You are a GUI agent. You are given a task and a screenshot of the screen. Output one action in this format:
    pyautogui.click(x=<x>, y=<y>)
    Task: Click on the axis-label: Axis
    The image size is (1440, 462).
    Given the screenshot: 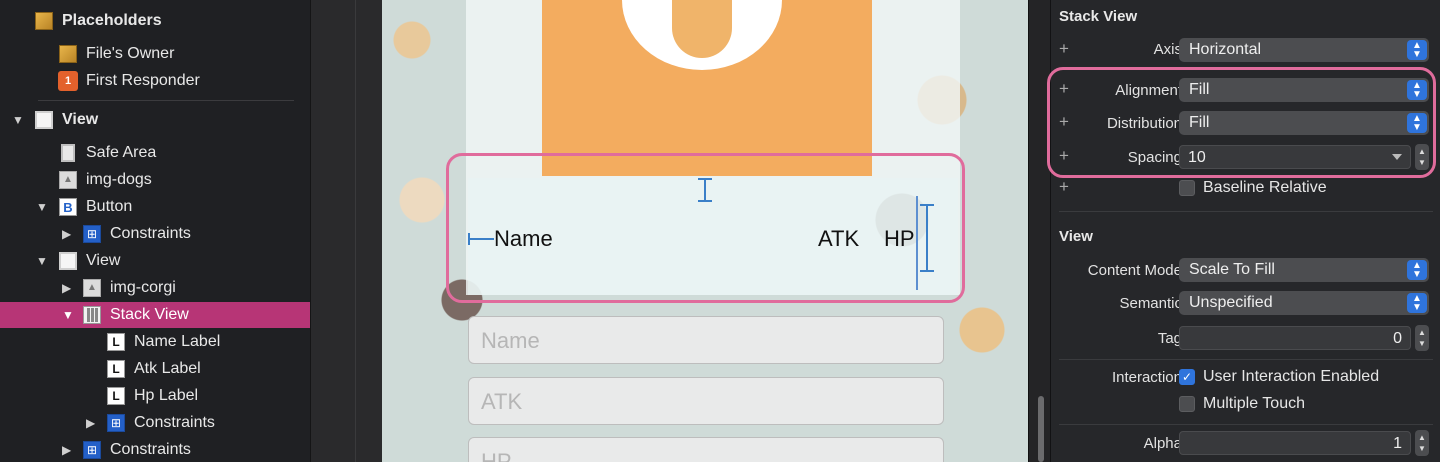 What is the action you would take?
    pyautogui.click(x=1167, y=49)
    